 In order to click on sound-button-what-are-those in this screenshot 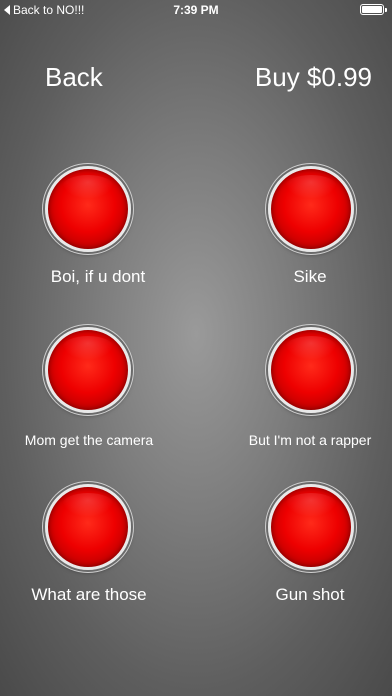, I will do `click(88, 527)`.